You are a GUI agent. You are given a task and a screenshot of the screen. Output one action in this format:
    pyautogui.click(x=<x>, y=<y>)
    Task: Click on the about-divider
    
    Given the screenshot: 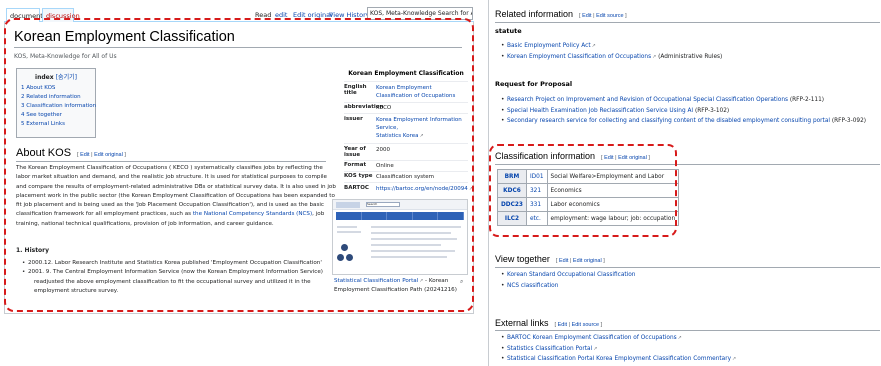 What is the action you would take?
    pyautogui.click(x=171, y=161)
    